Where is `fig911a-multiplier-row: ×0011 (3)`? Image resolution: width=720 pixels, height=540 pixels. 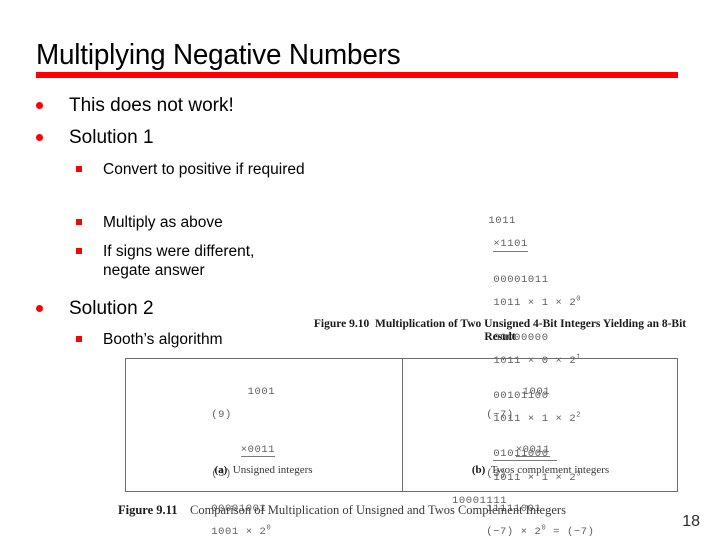 fig911a-multiplier-row: ×0011 (3) is located at coordinates (216, 462).